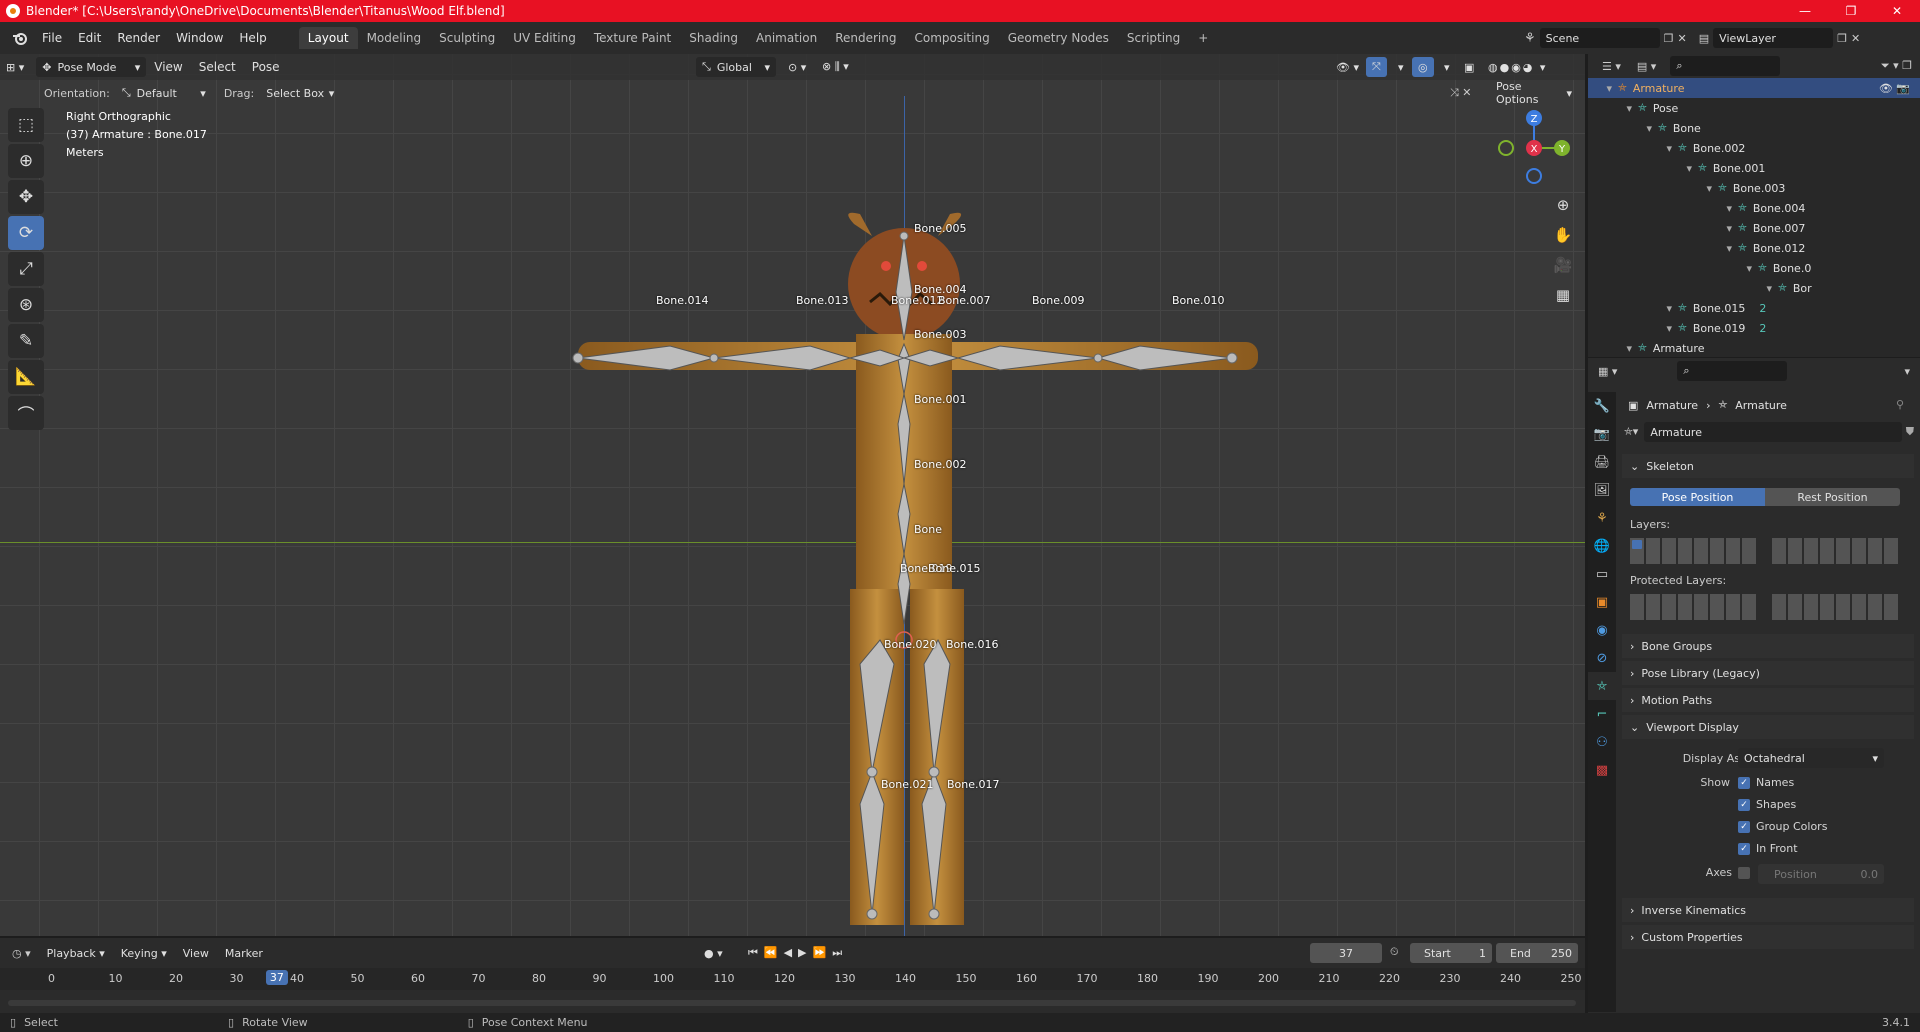  Describe the element at coordinates (138, 38) in the screenshot. I see `menu-render: Render` at that location.